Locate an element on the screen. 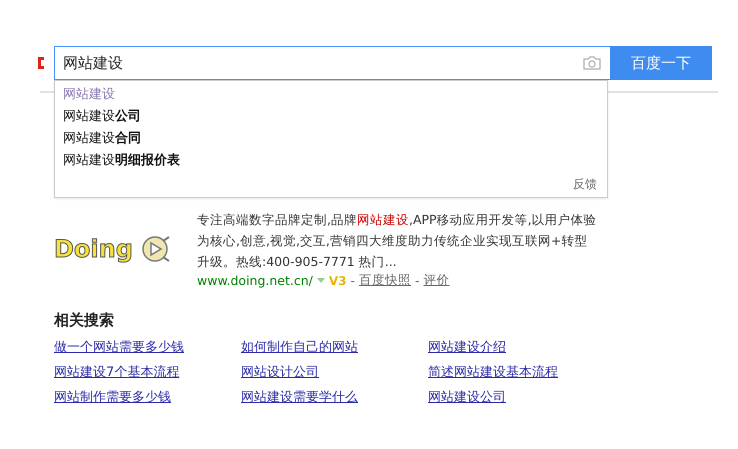  feedback-link: 反馈 is located at coordinates (585, 184).